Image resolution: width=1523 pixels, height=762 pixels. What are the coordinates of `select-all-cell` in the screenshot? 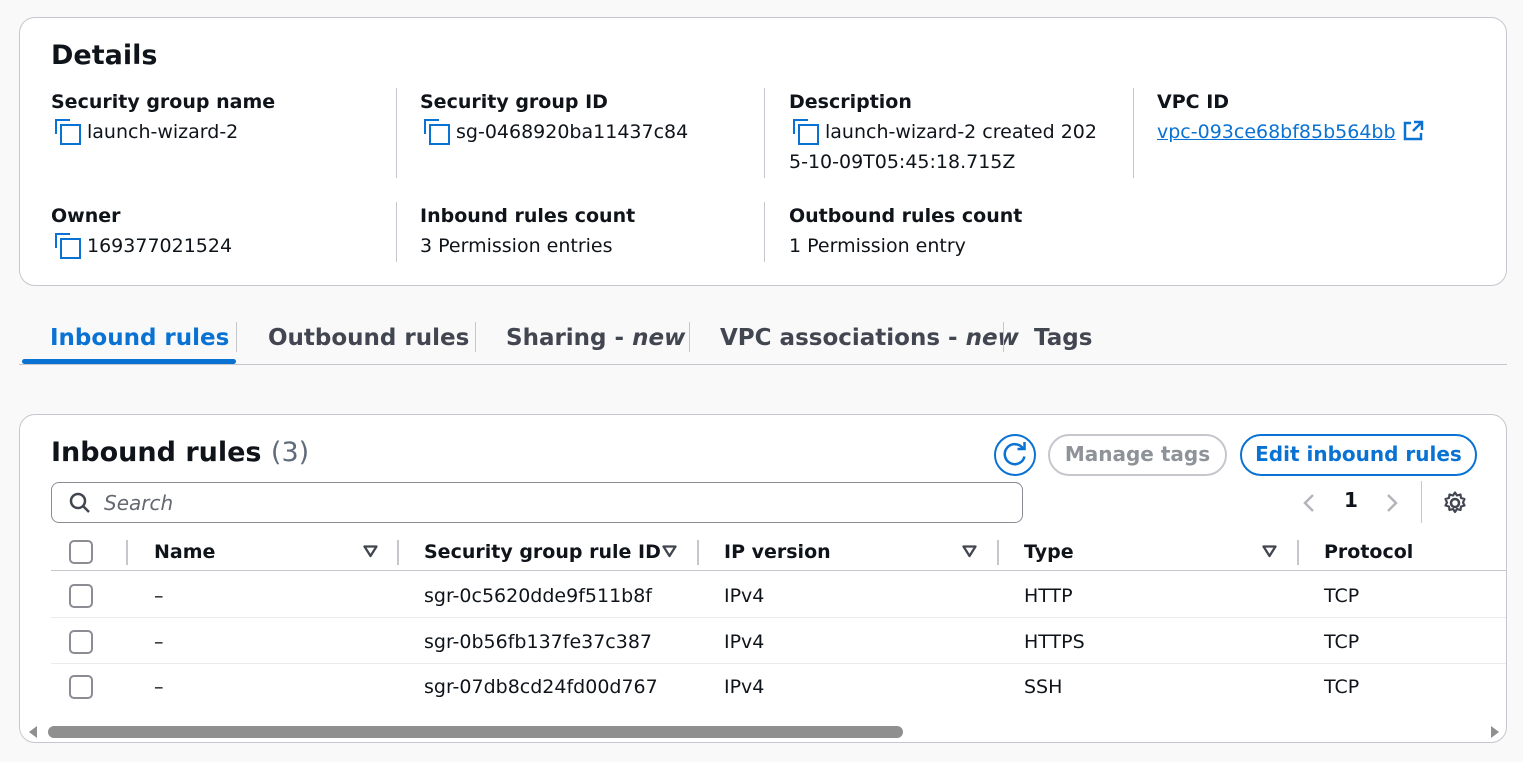 It's located at (81, 552).